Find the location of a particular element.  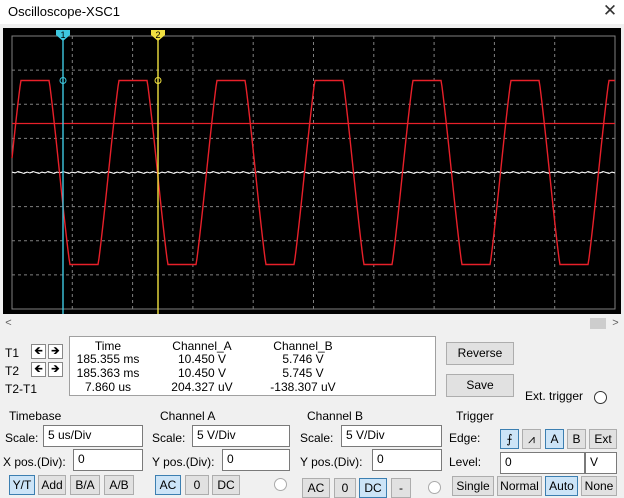

channel-a-scale-label: Scale: is located at coordinates (169, 438).